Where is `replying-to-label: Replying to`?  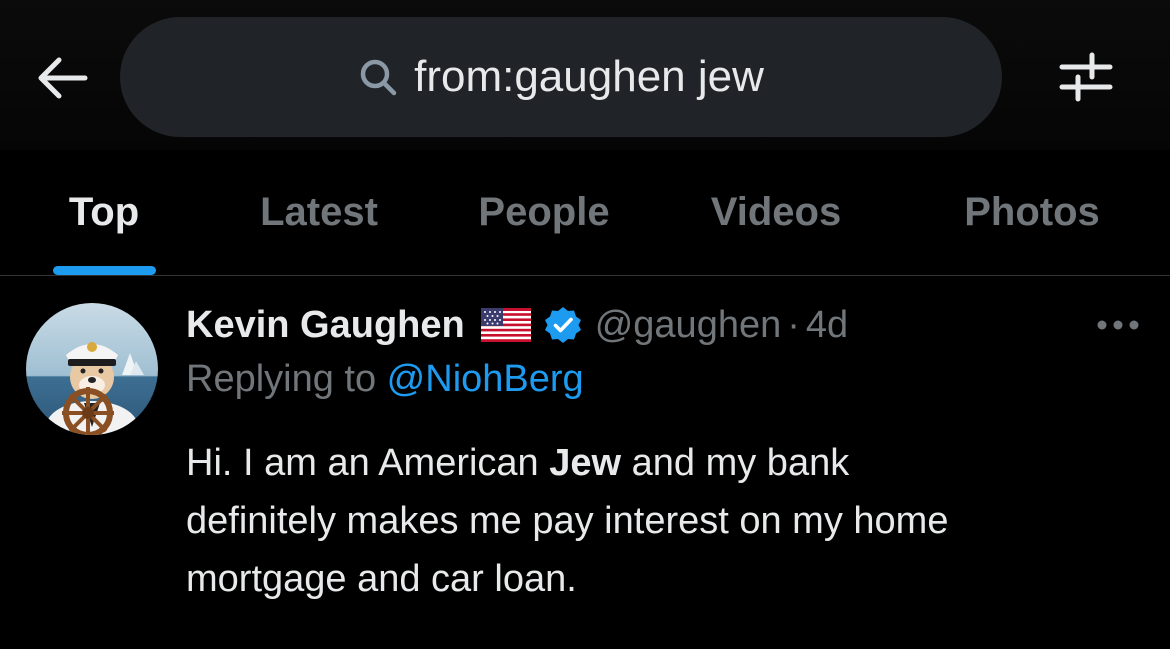
replying-to-label: Replying to is located at coordinates (286, 379).